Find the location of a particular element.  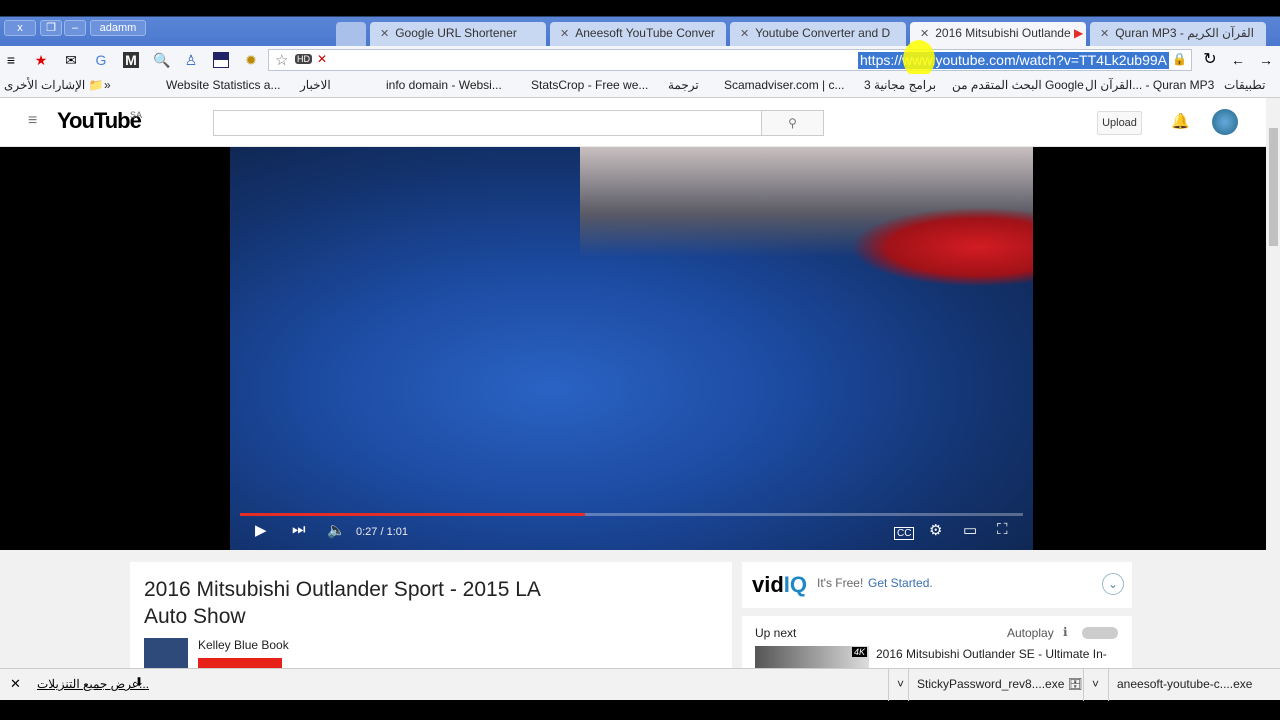

search-button: ⚲ is located at coordinates (792, 123).